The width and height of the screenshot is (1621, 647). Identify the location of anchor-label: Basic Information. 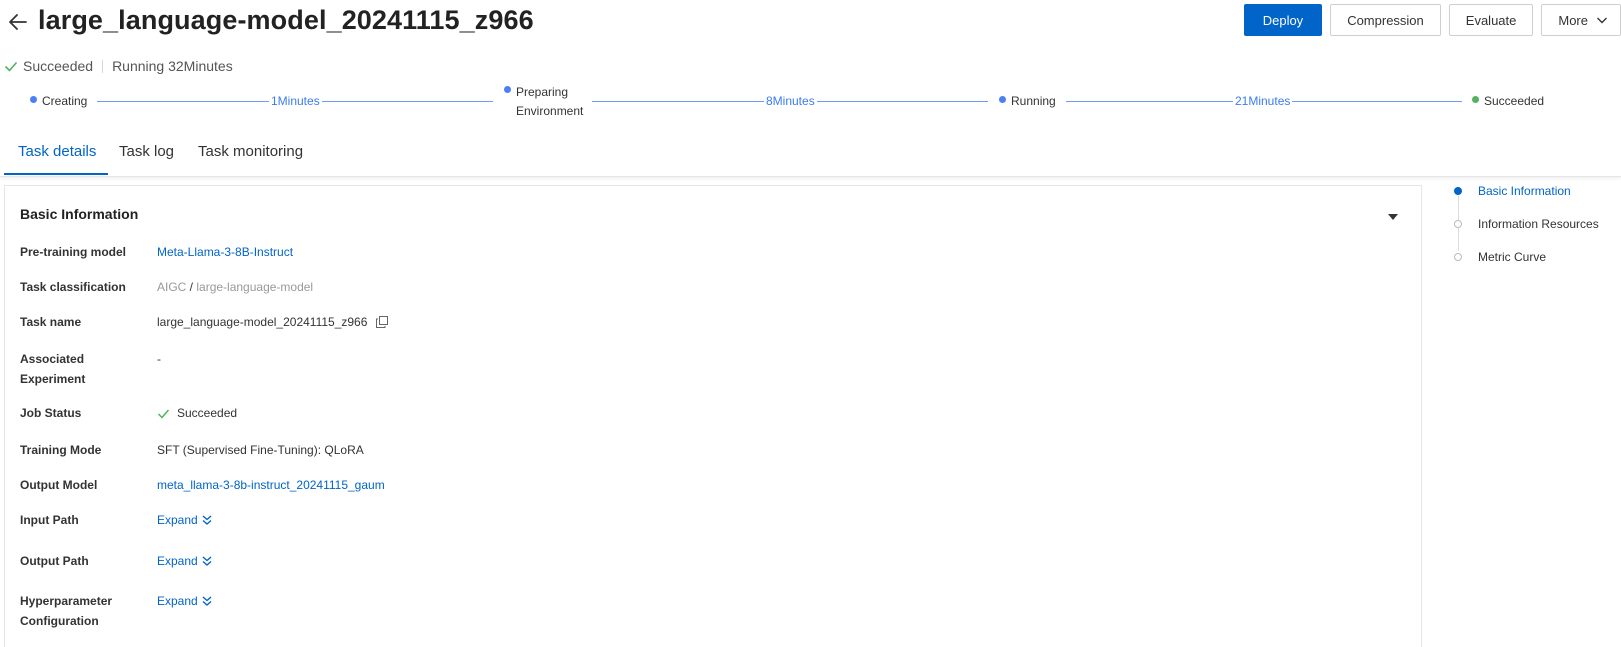
(1524, 191).